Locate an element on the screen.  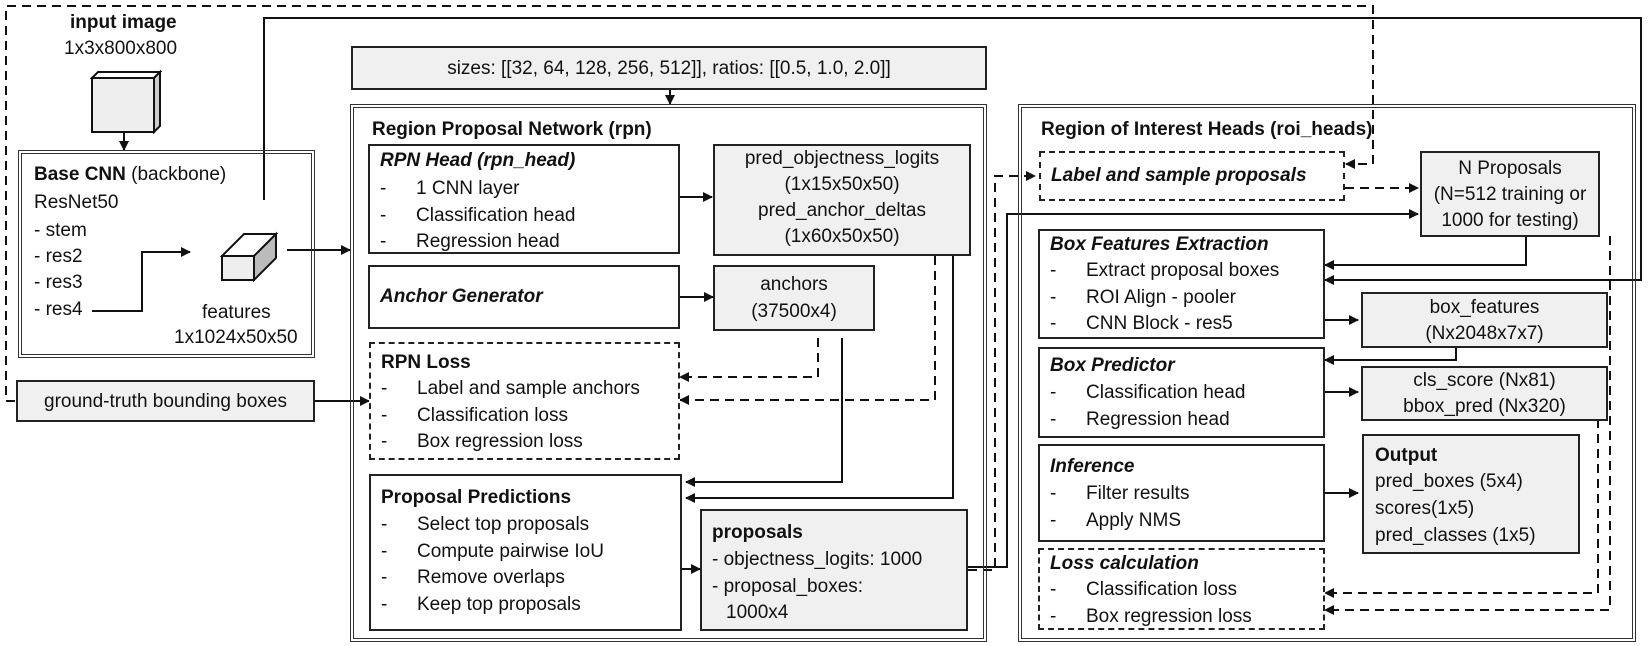
backbone-stage: - res4 is located at coordinates (58, 309).